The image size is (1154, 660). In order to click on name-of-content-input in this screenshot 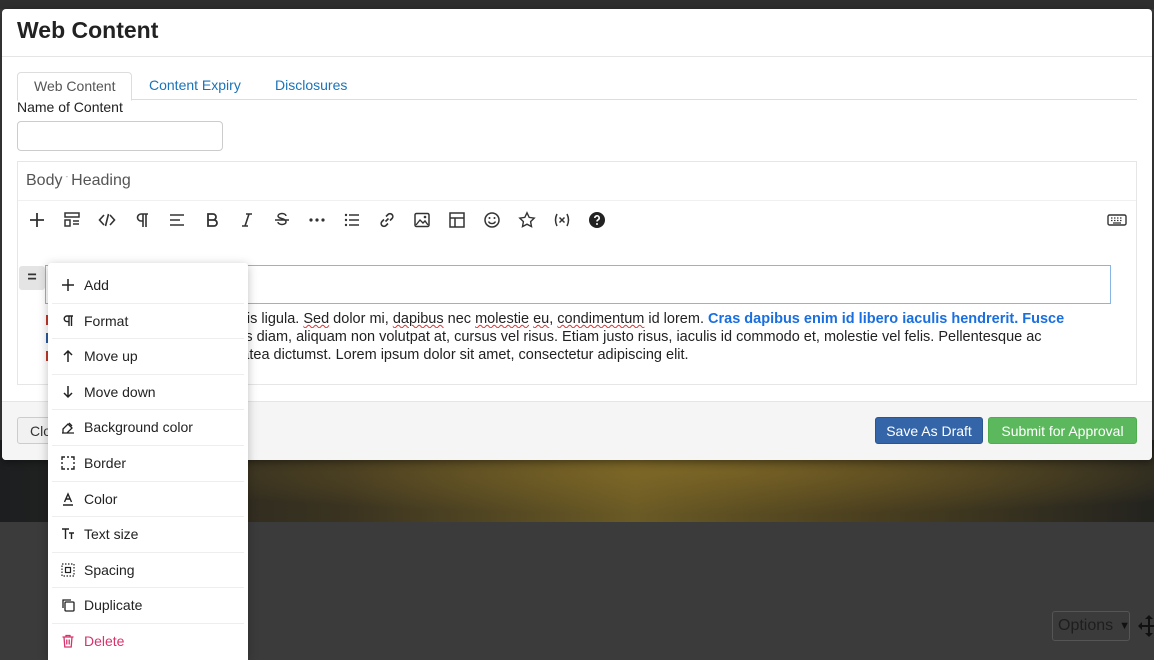, I will do `click(120, 136)`.